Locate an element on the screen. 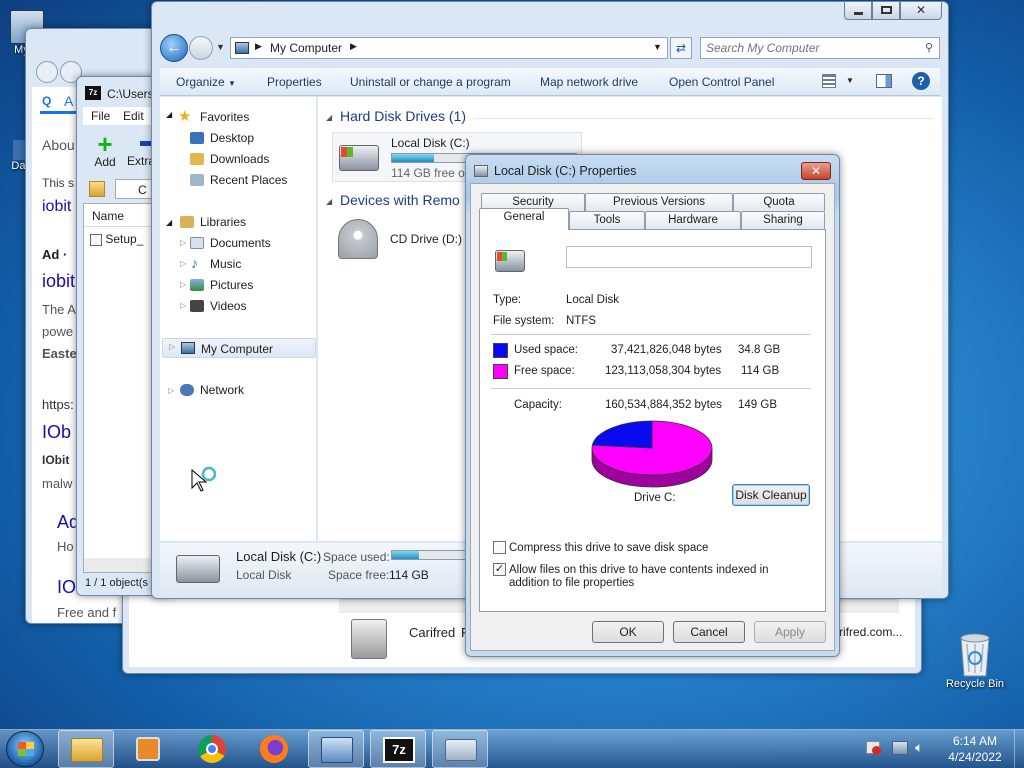 The width and height of the screenshot is (1024, 768). minimize-button is located at coordinates (858, 11).